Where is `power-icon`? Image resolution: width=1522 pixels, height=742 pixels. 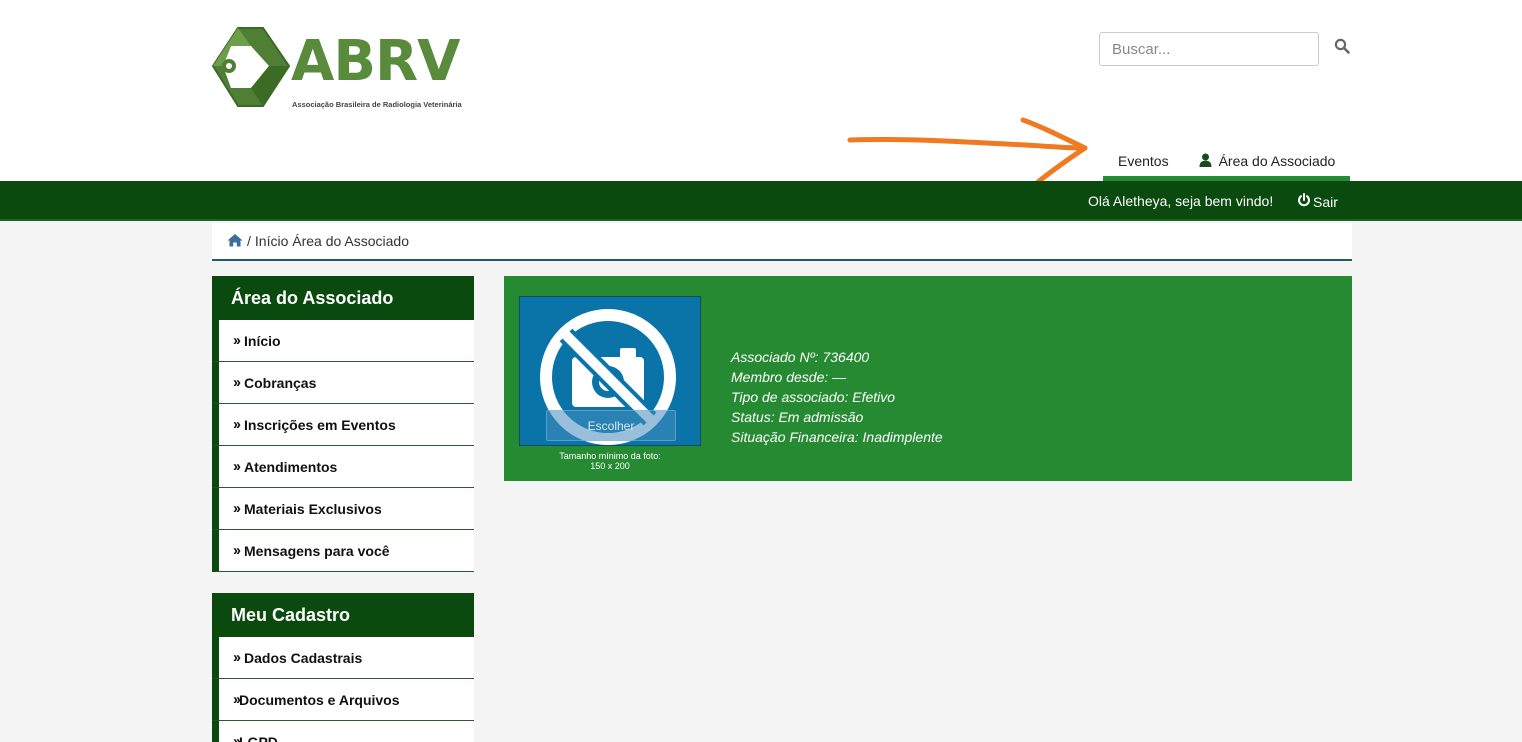
power-icon is located at coordinates (1304, 201).